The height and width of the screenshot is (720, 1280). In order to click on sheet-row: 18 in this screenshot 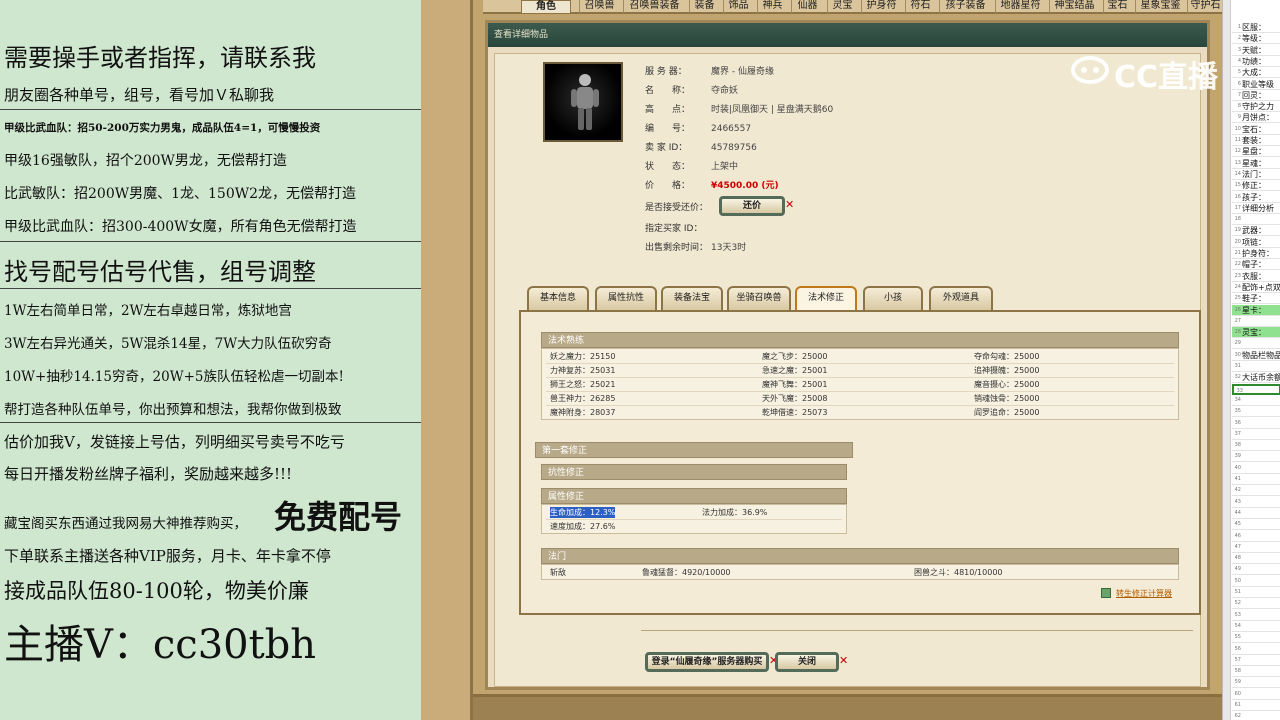, I will do `click(1256, 220)`.